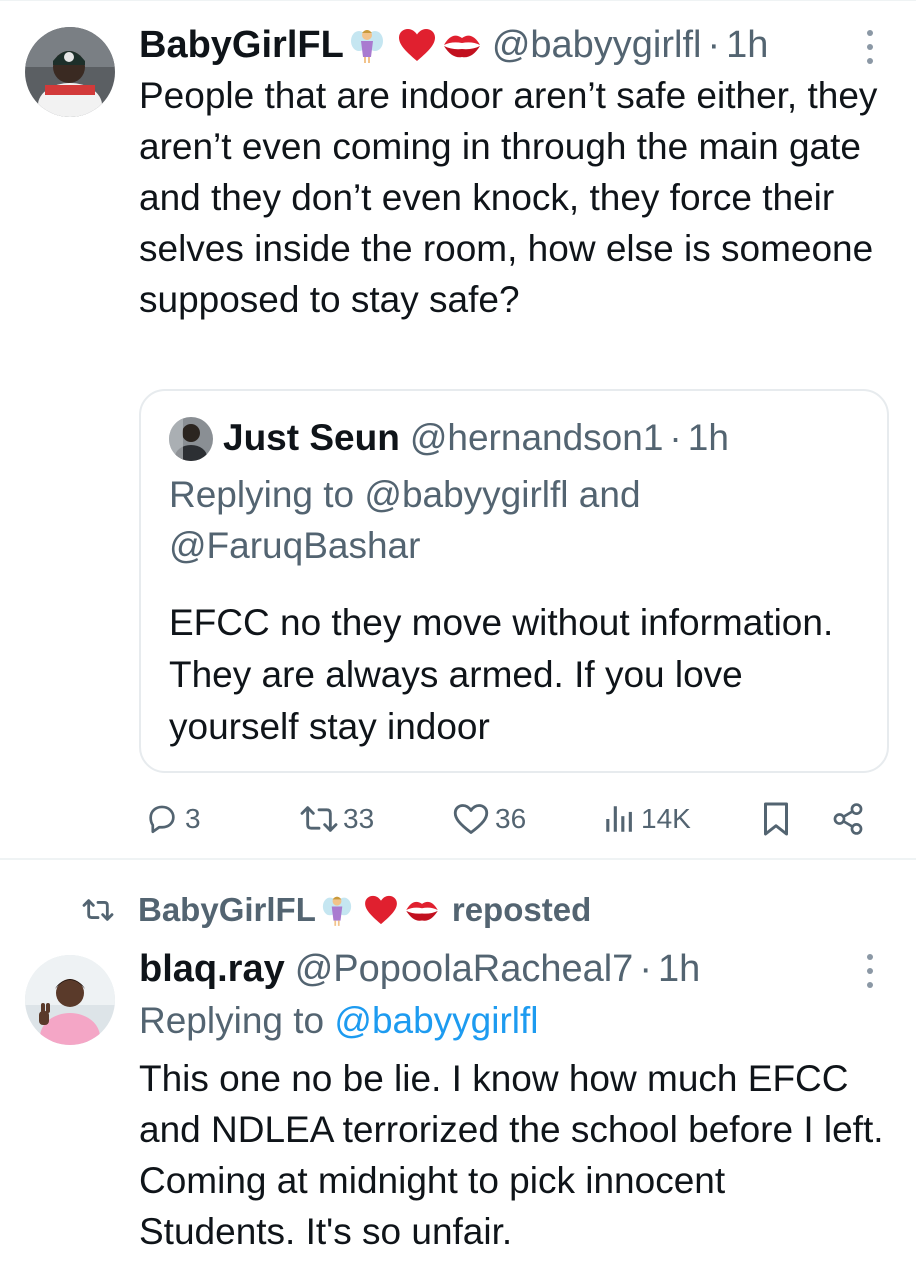  I want to click on repost-count: 33, so click(359, 818).